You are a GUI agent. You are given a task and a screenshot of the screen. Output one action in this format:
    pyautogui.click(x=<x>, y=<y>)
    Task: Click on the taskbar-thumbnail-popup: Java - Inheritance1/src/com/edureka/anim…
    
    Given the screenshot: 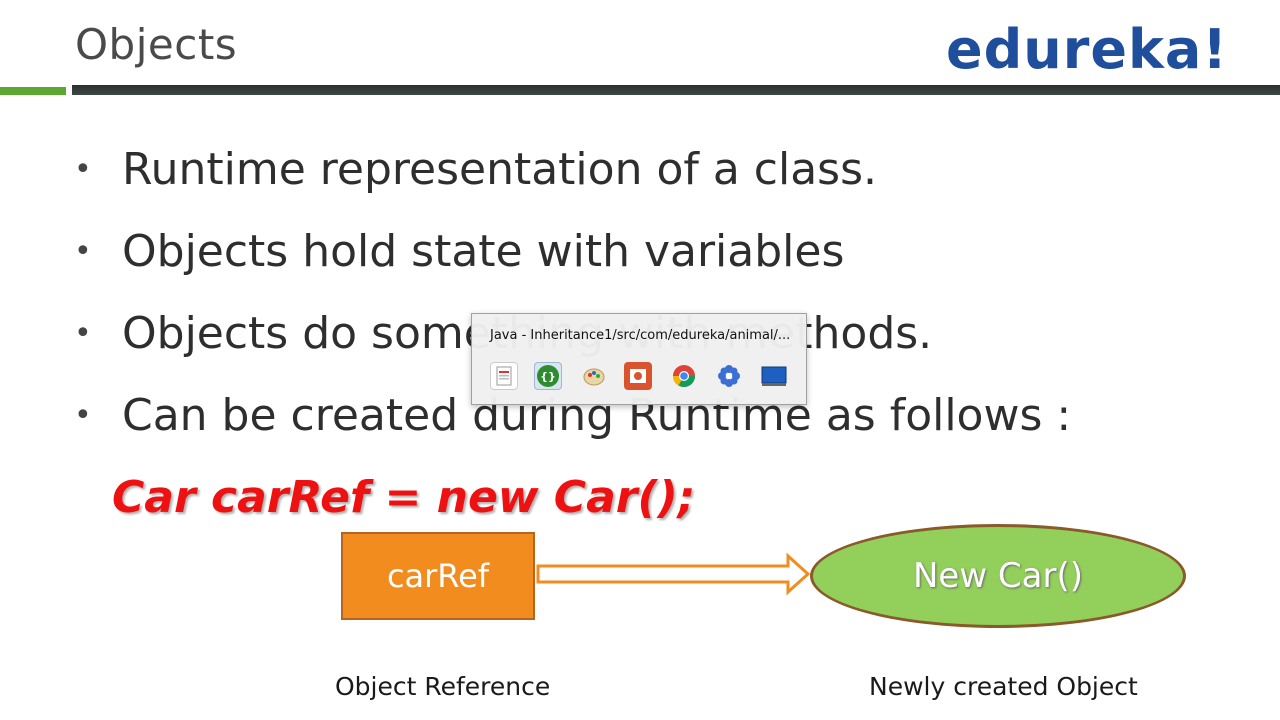 What is the action you would take?
    pyautogui.click(x=639, y=359)
    